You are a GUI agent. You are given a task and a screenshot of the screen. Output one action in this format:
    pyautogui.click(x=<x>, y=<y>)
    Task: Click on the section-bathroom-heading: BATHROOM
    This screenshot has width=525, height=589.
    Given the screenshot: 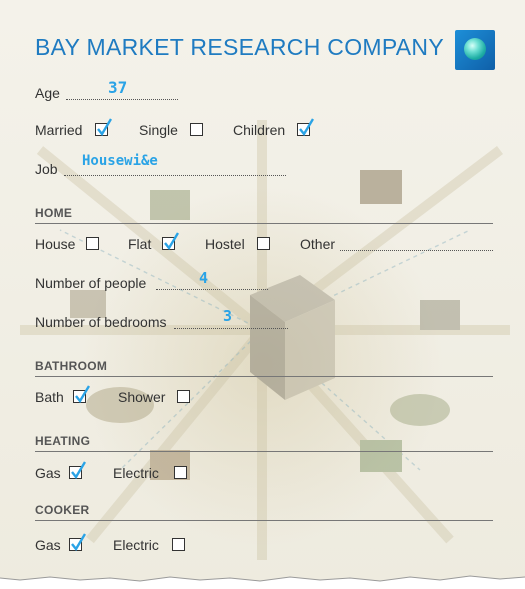 What is the action you would take?
    pyautogui.click(x=71, y=366)
    